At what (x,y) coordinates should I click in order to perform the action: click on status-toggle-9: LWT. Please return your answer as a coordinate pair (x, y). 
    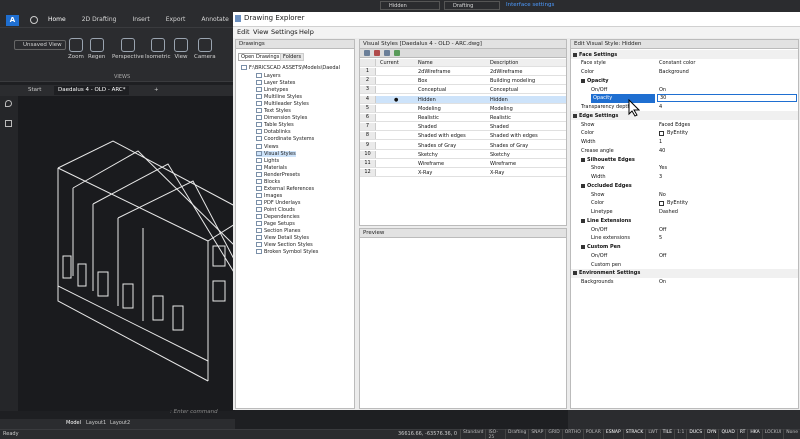
    Looking at the image, I should click on (652, 434).